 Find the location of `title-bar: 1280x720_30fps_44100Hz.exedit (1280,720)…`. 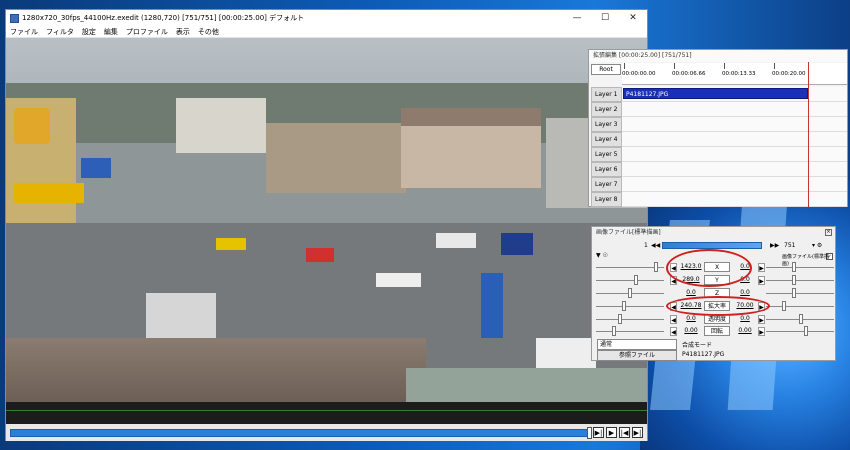

title-bar: 1280x720_30fps_44100Hz.exedit (1280,720)… is located at coordinates (326, 18).